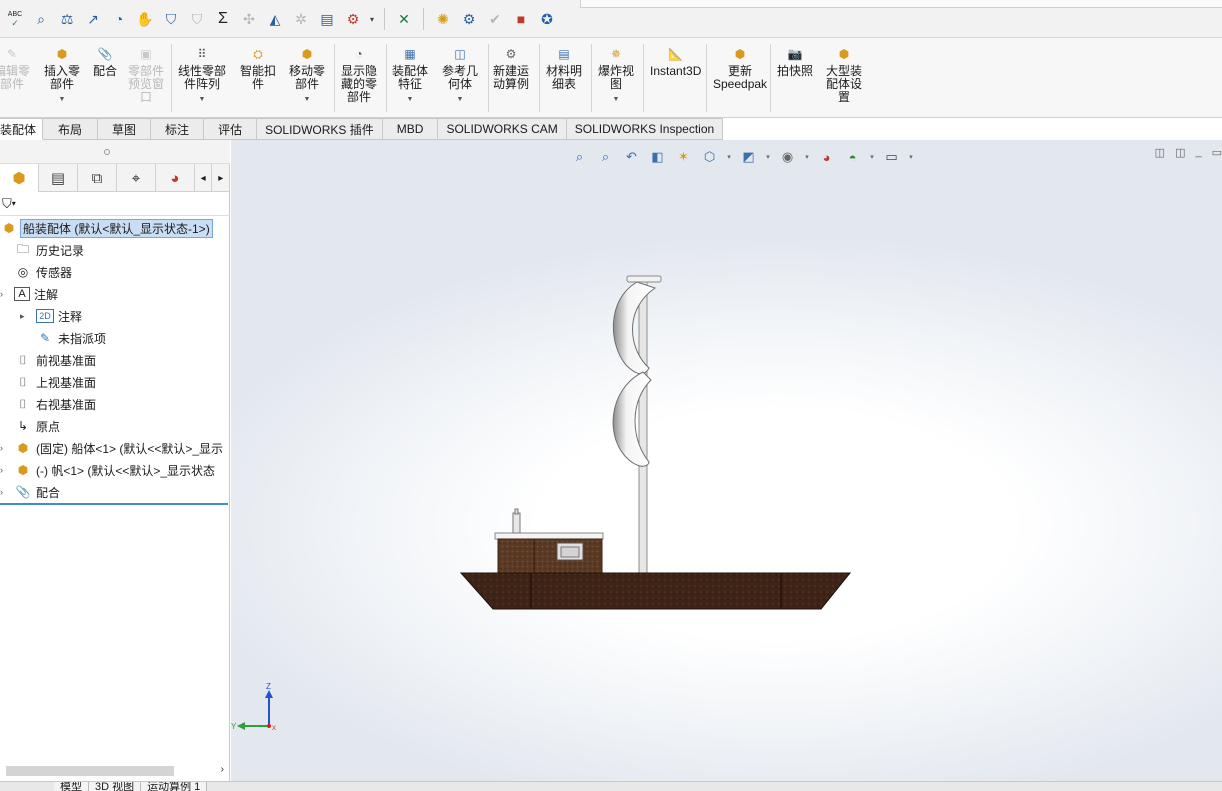  I want to click on tab-solidworks-inspection: SOLIDWORKS Inspection, so click(645, 129).